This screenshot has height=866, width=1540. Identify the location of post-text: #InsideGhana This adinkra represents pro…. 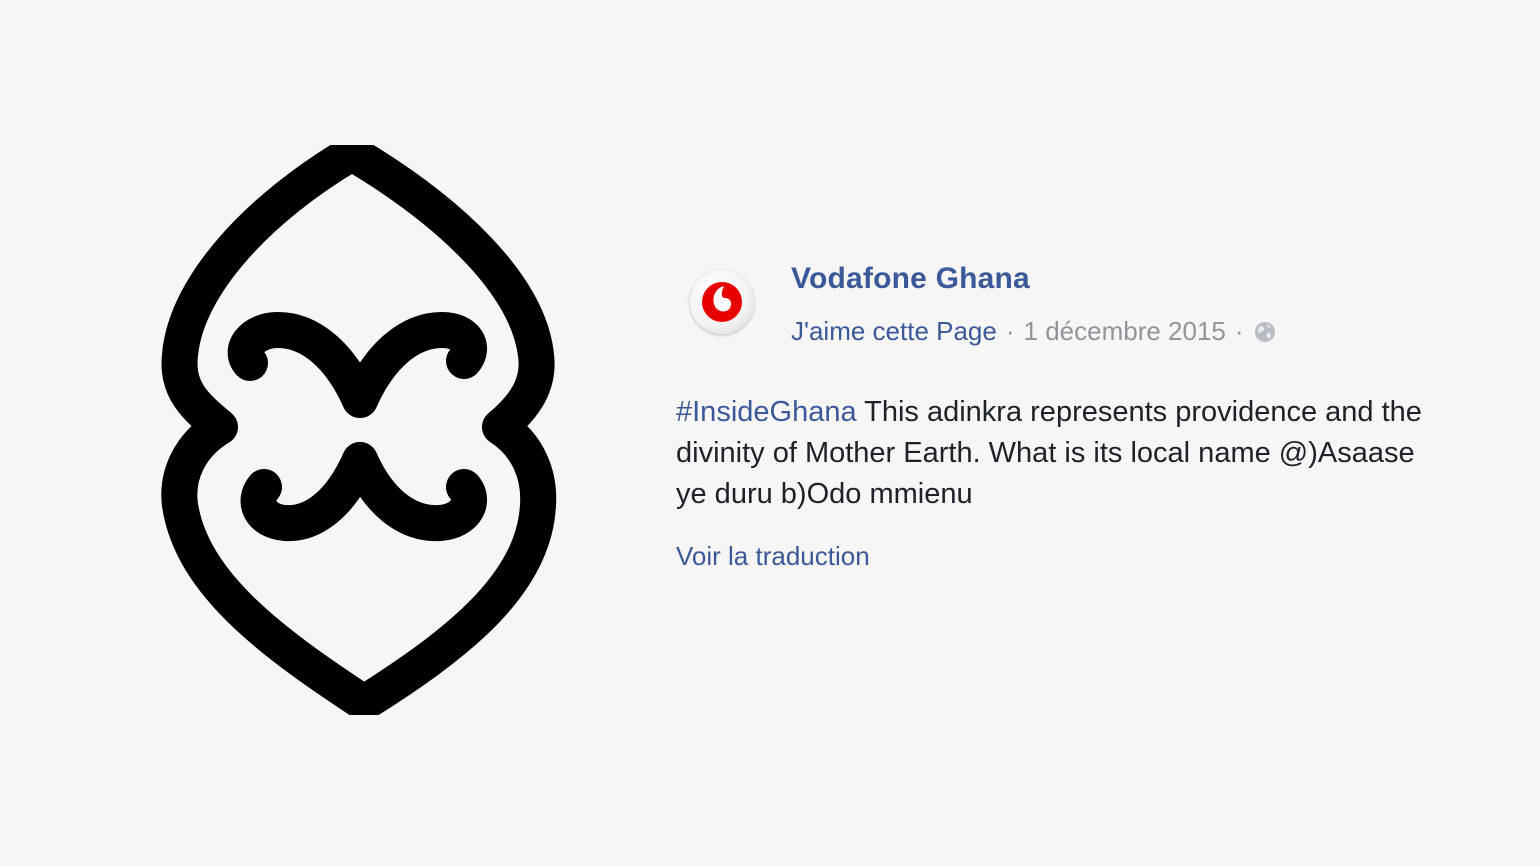
(1056, 453).